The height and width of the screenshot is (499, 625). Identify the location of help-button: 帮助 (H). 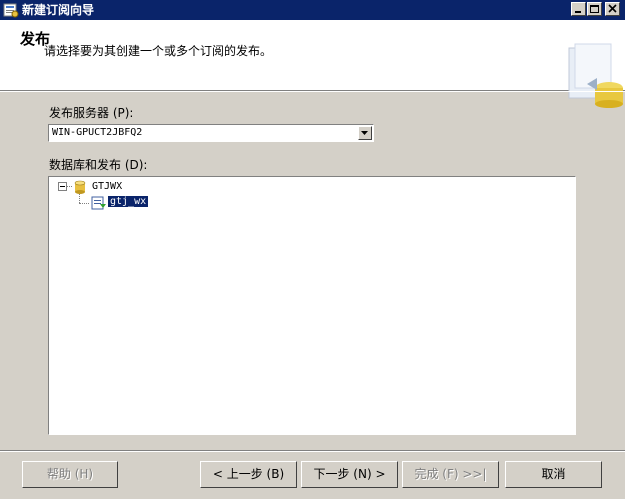
(70, 474).